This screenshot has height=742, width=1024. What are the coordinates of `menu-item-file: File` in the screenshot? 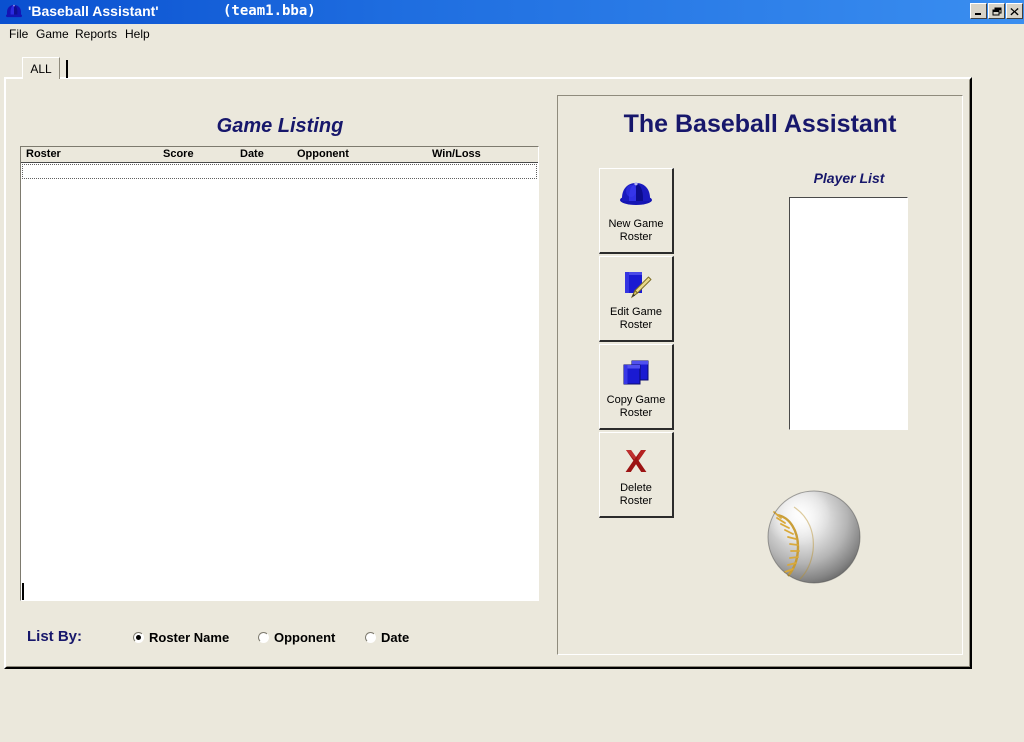 It's located at (18, 34).